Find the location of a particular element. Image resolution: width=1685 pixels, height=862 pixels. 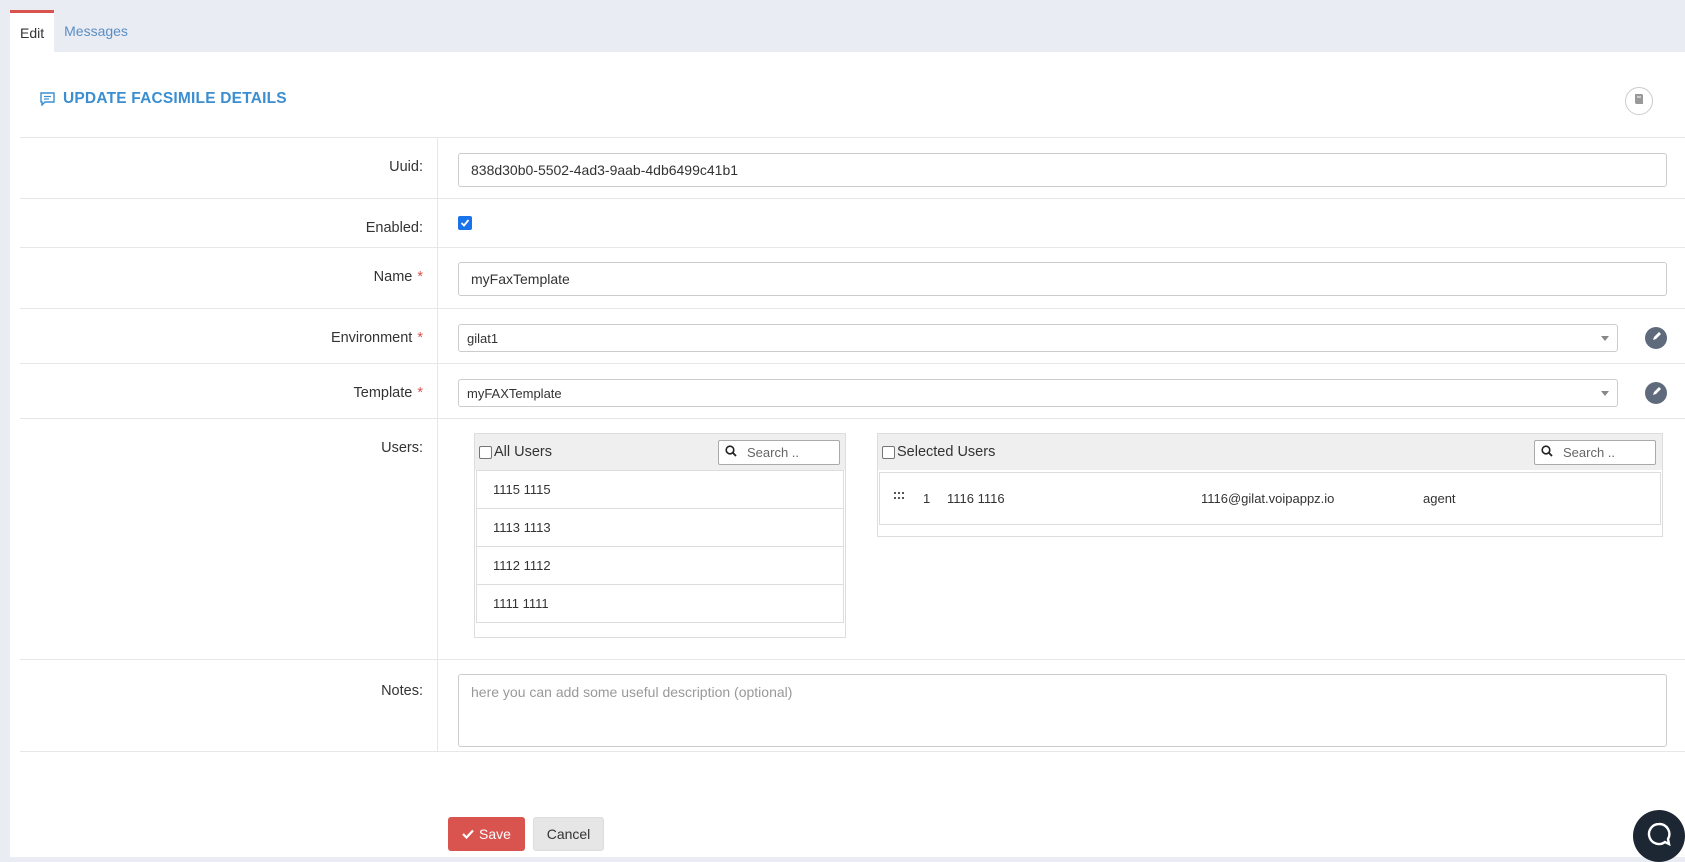

selected-user-email: 1116@gilat.voipappz.io is located at coordinates (1268, 498).